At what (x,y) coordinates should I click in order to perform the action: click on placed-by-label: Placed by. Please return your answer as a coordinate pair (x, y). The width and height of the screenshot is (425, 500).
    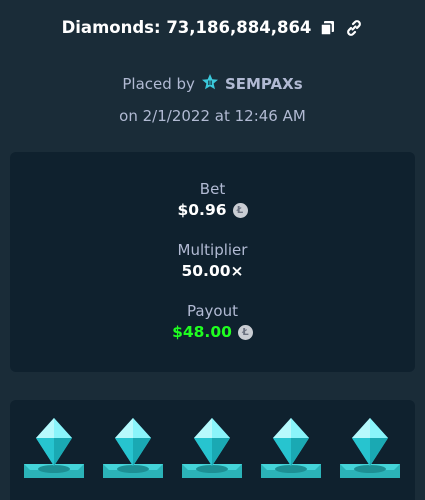
    Looking at the image, I should click on (158, 84).